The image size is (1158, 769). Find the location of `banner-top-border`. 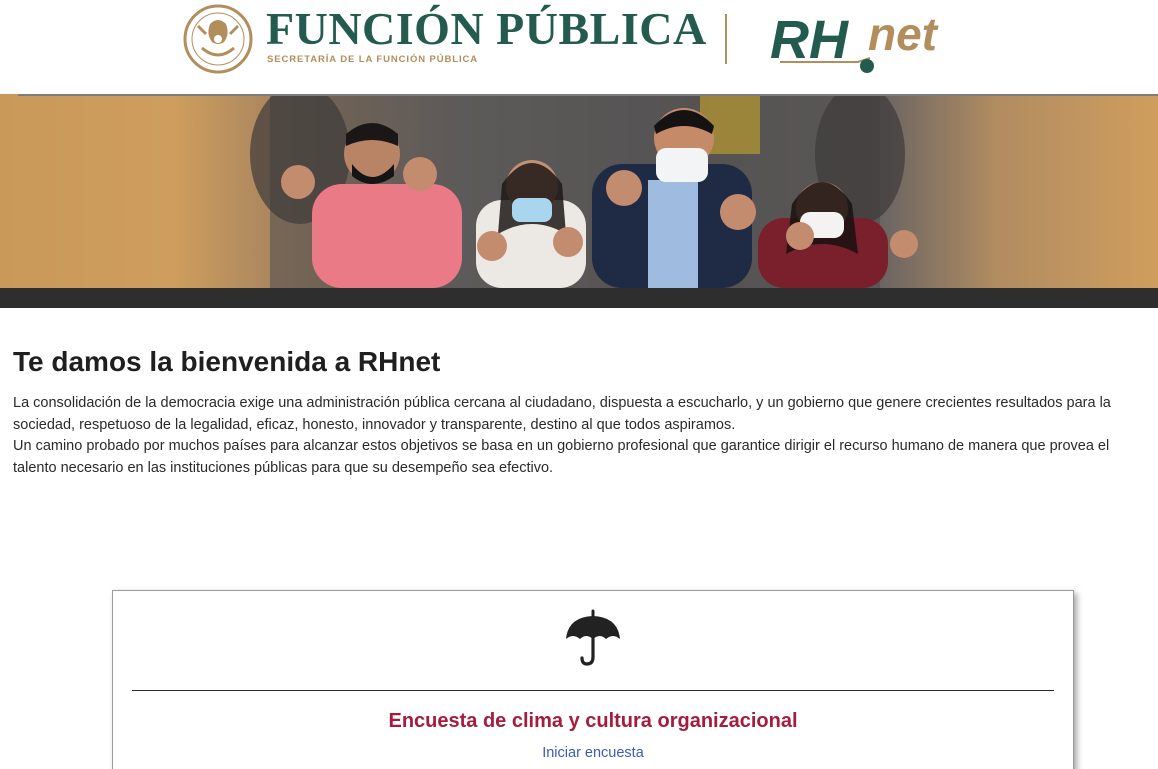

banner-top-border is located at coordinates (588, 95).